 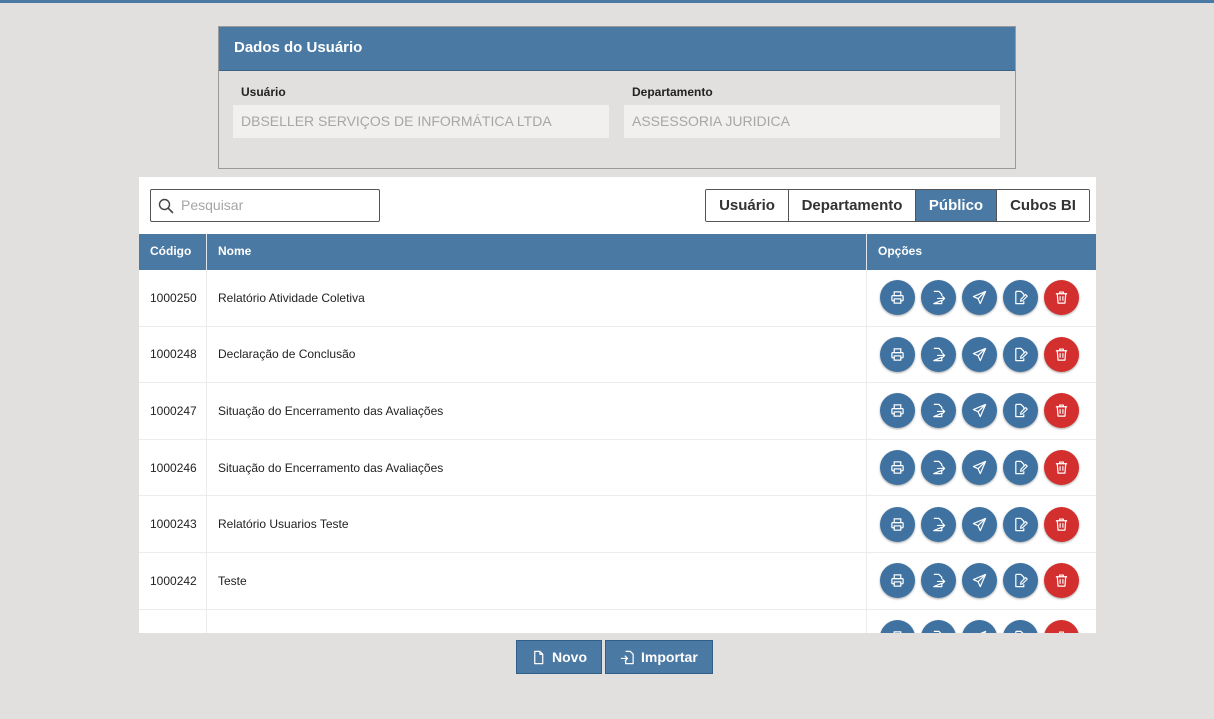 What do you see at coordinates (263, 92) in the screenshot?
I see `user-field-label: Usuário` at bounding box center [263, 92].